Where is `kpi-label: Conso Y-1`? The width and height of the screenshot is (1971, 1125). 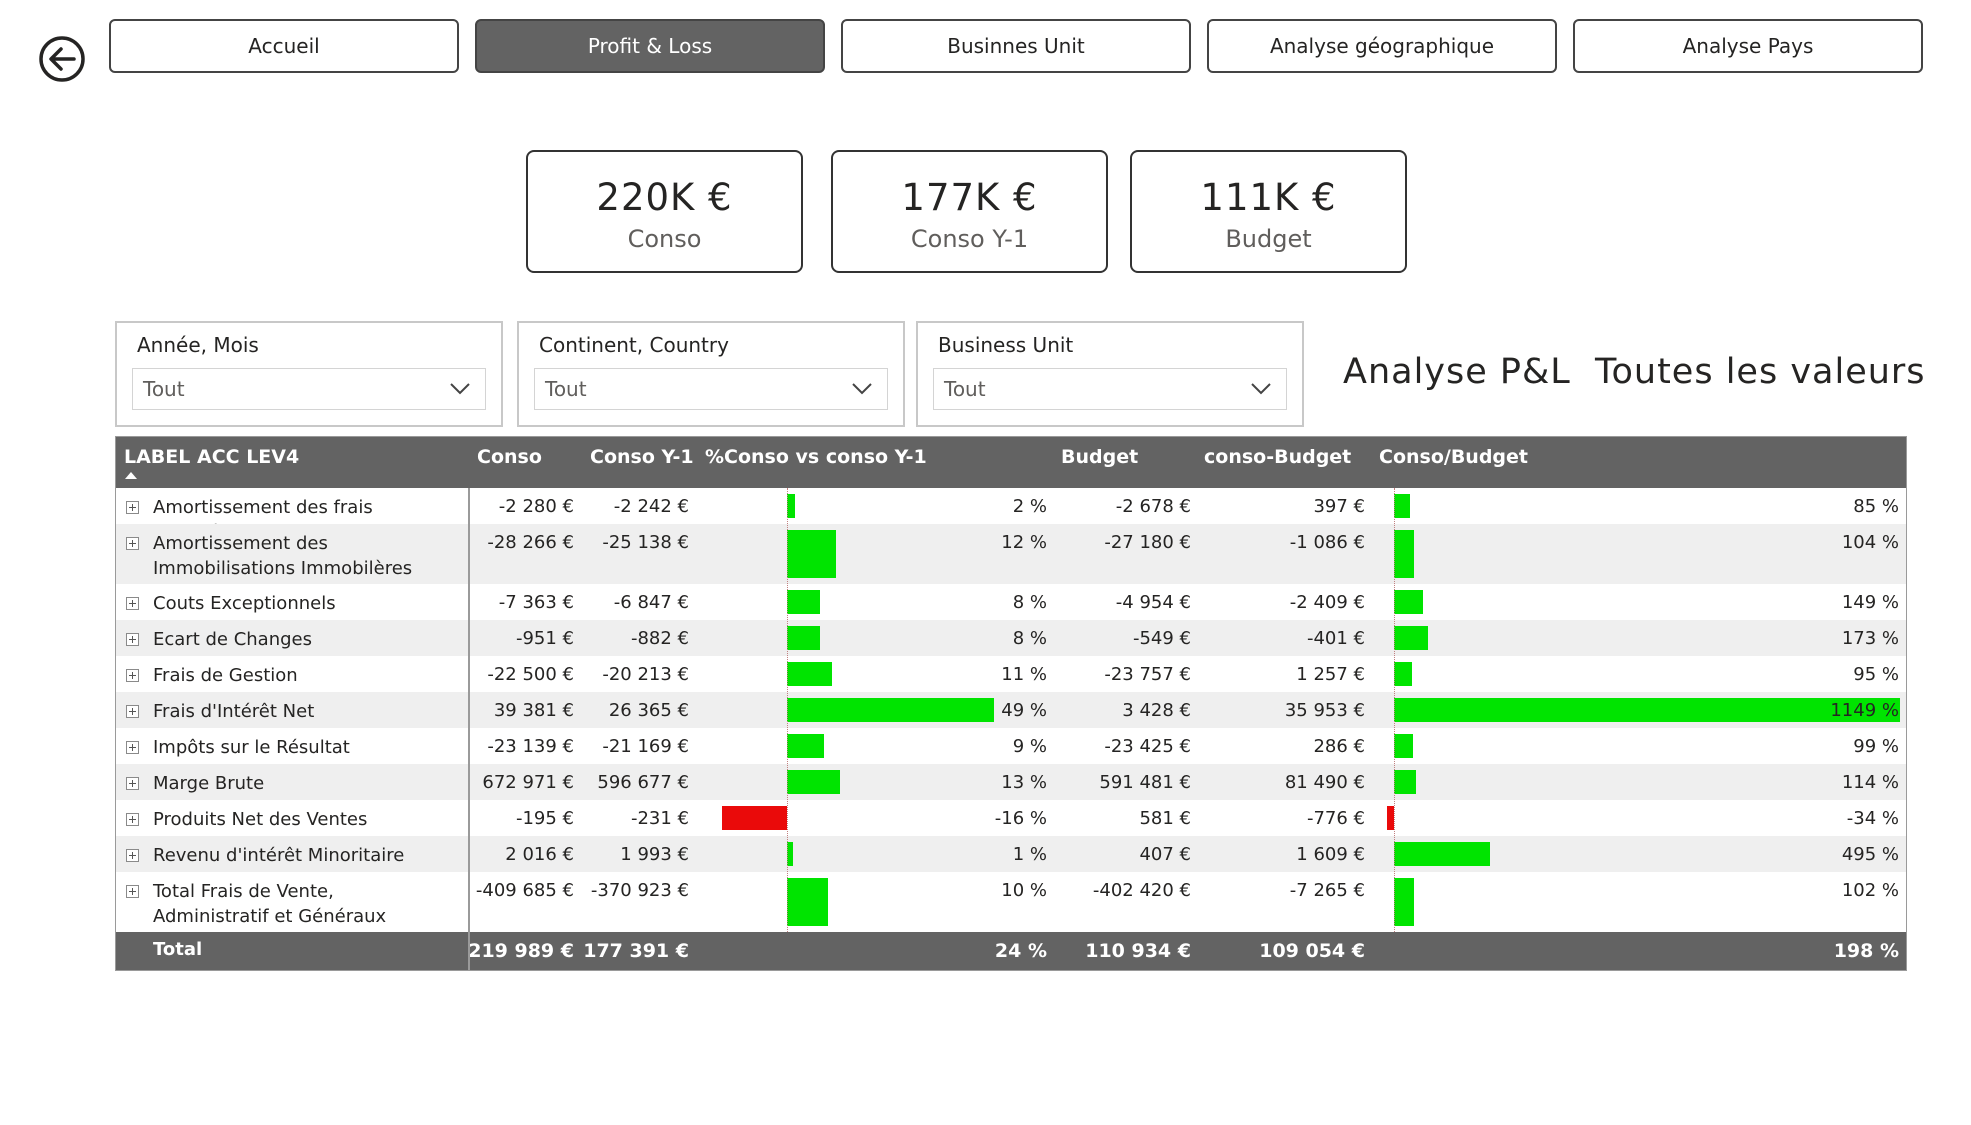
kpi-label: Conso Y-1 is located at coordinates (969, 239).